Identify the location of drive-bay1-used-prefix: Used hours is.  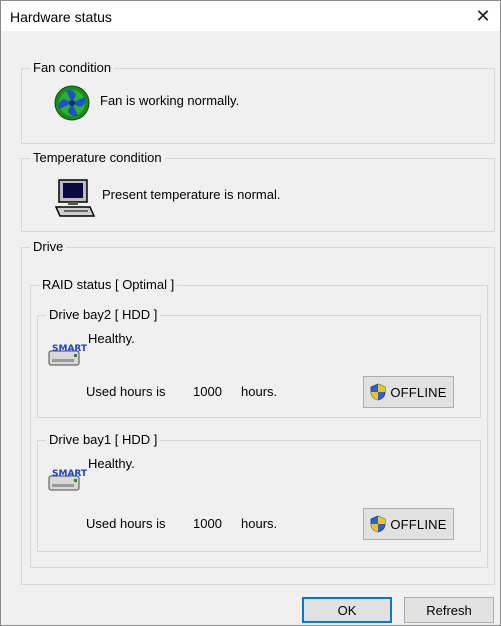
(126, 523).